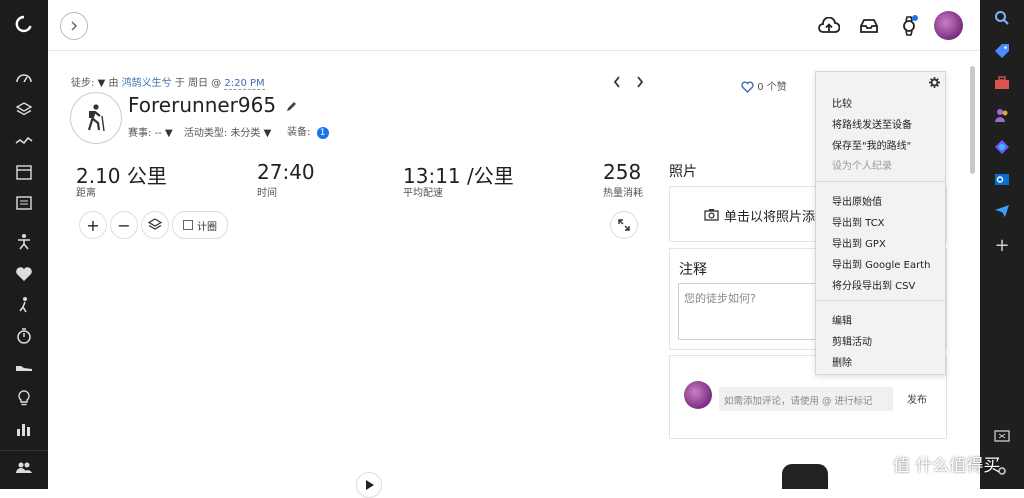 The image size is (1024, 498). Describe the element at coordinates (202, 105) in the screenshot. I see `activity-title-text: Forerunner965` at that location.